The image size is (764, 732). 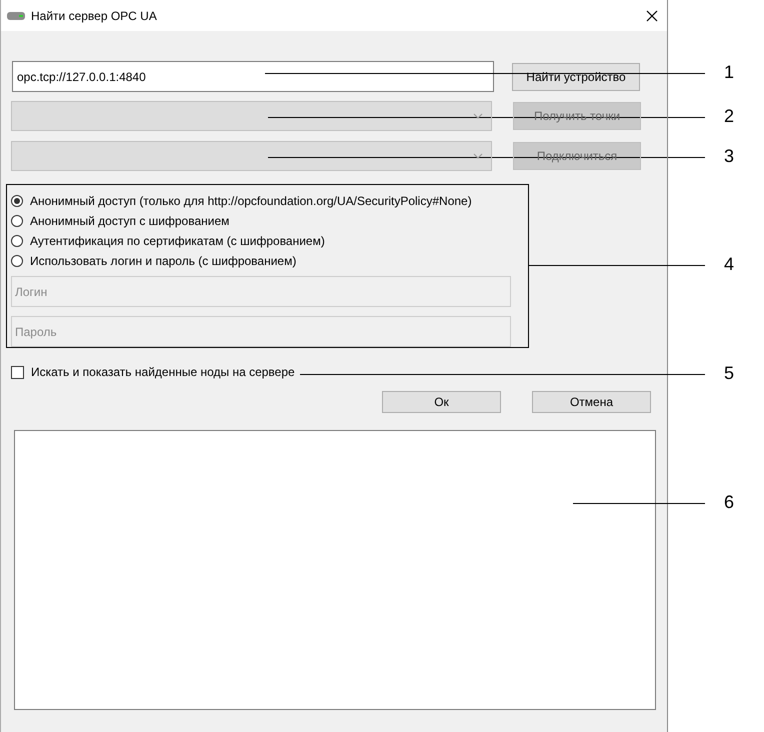 I want to click on window-title: Найти сервер OPC UA, so click(x=94, y=15).